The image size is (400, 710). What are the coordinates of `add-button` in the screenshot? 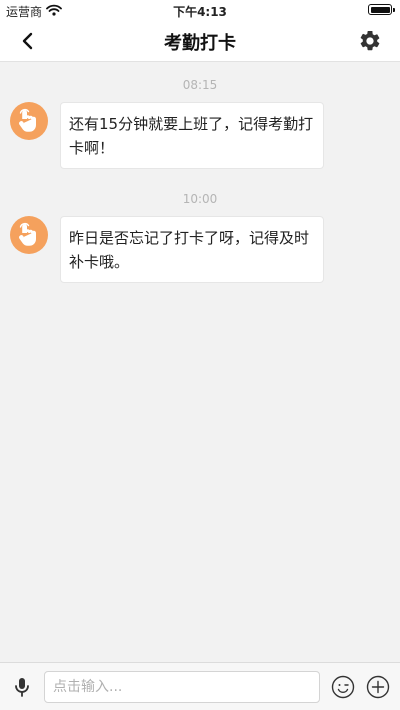 It's located at (378, 687).